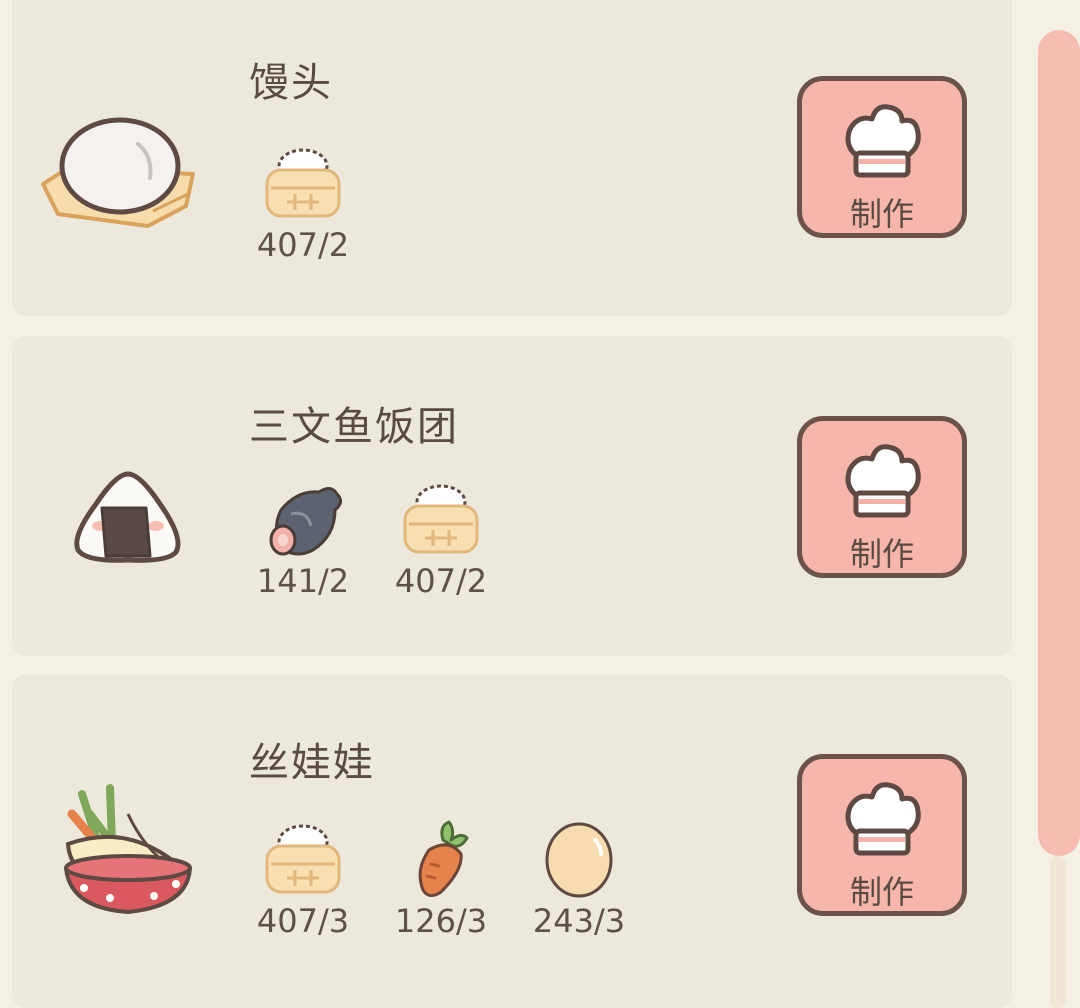  I want to click on ingredient: 243/3, so click(579, 880).